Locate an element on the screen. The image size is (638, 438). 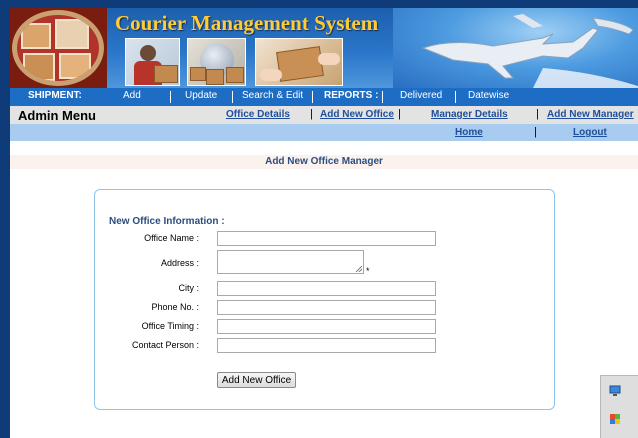
nav-datewise: Datewise is located at coordinates (488, 95).